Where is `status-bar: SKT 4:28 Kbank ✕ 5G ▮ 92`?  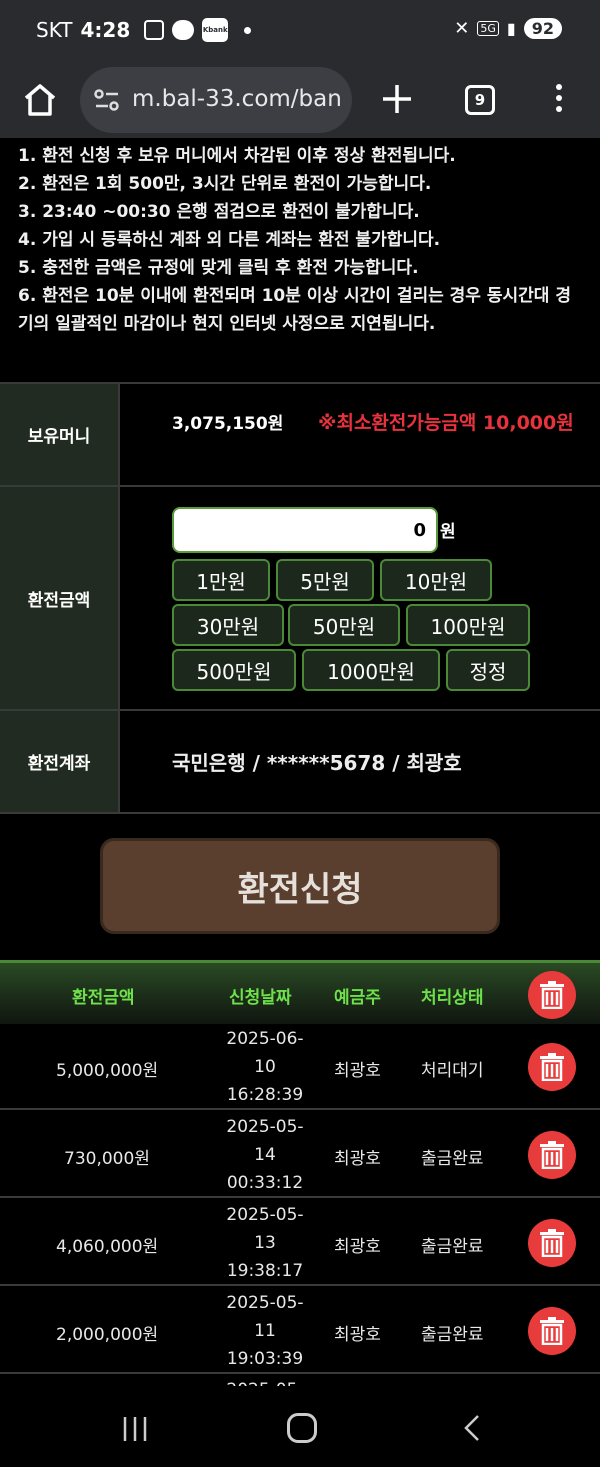 status-bar: SKT 4:28 Kbank ✕ 5G ▮ 92 is located at coordinates (300, 31).